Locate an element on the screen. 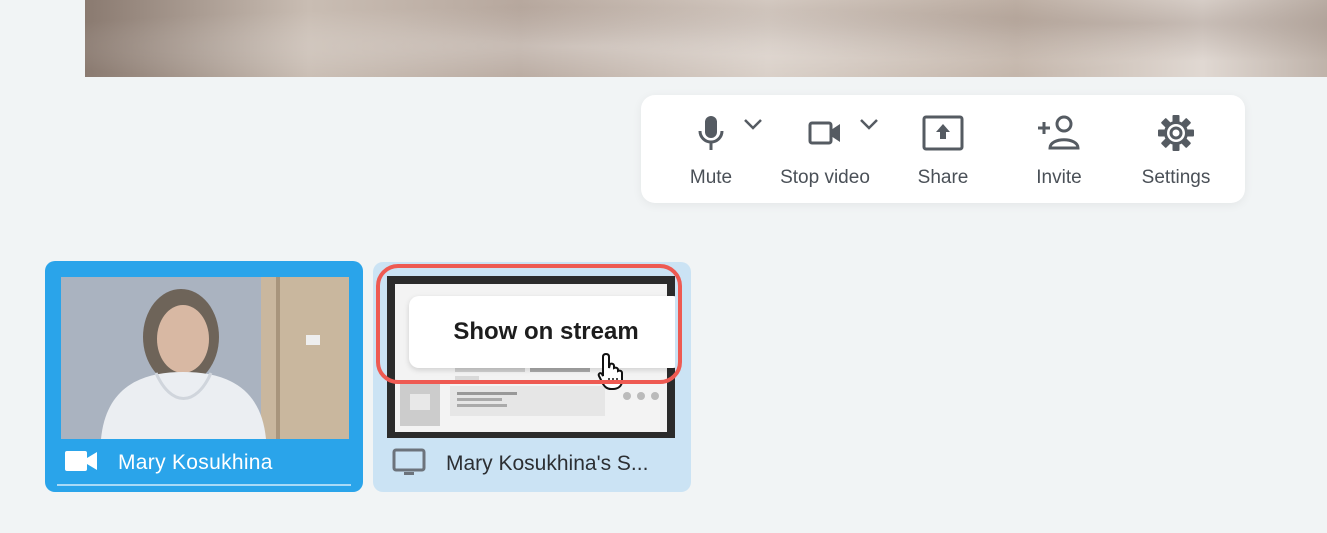 The height and width of the screenshot is (533, 1327). invite-button: Invite is located at coordinates (1059, 149).